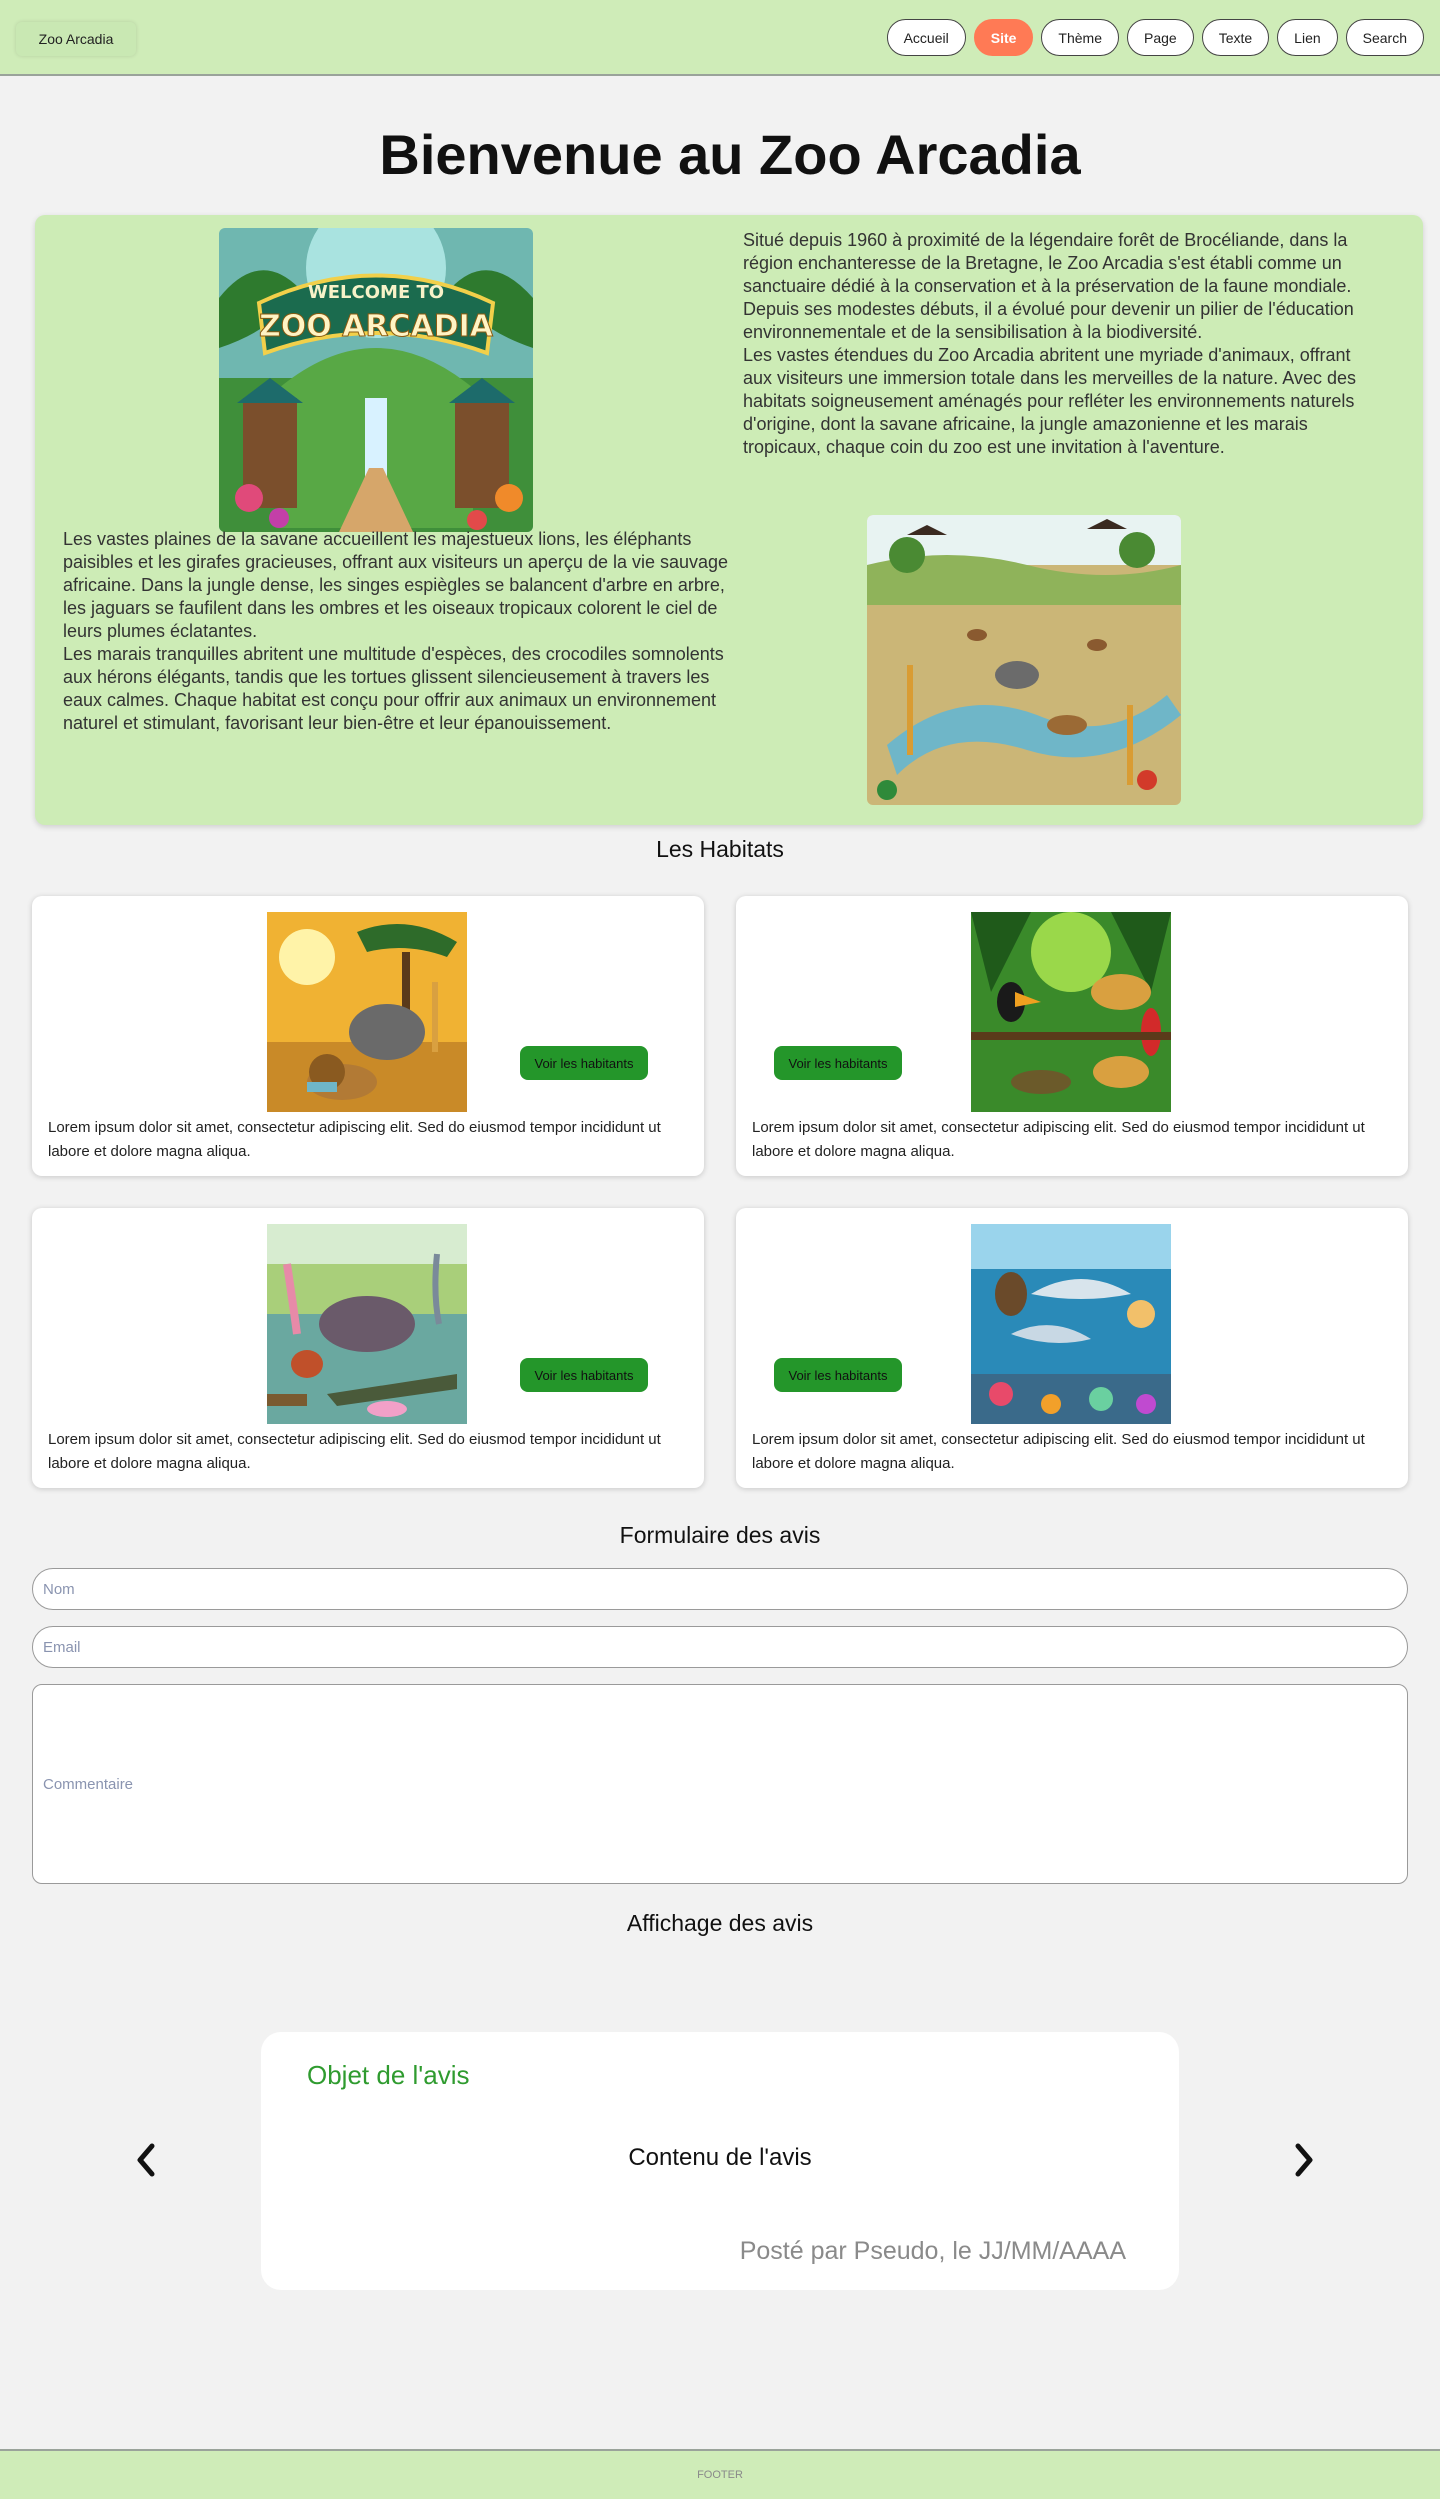 Image resolution: width=1440 pixels, height=2499 pixels. What do you see at coordinates (838, 1063) in the screenshot?
I see `voir-habitants-button-2: Voir les habitants` at bounding box center [838, 1063].